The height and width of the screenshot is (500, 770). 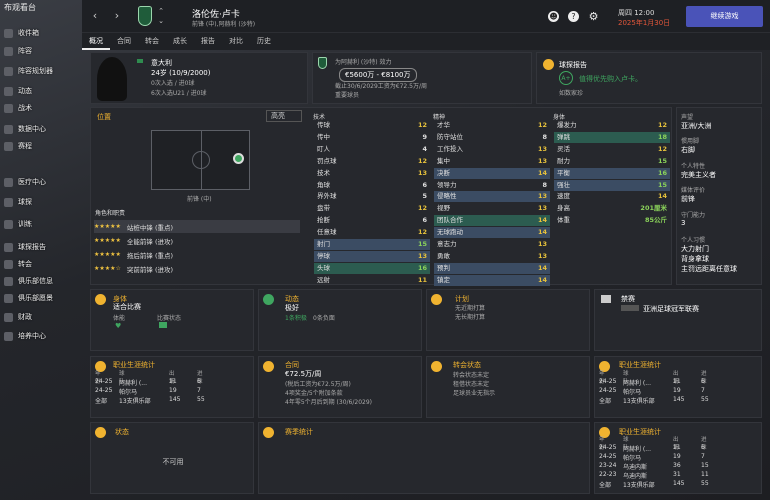 What do you see at coordinates (443, 208) in the screenshot?
I see `attribute-name: 视野` at bounding box center [443, 208].